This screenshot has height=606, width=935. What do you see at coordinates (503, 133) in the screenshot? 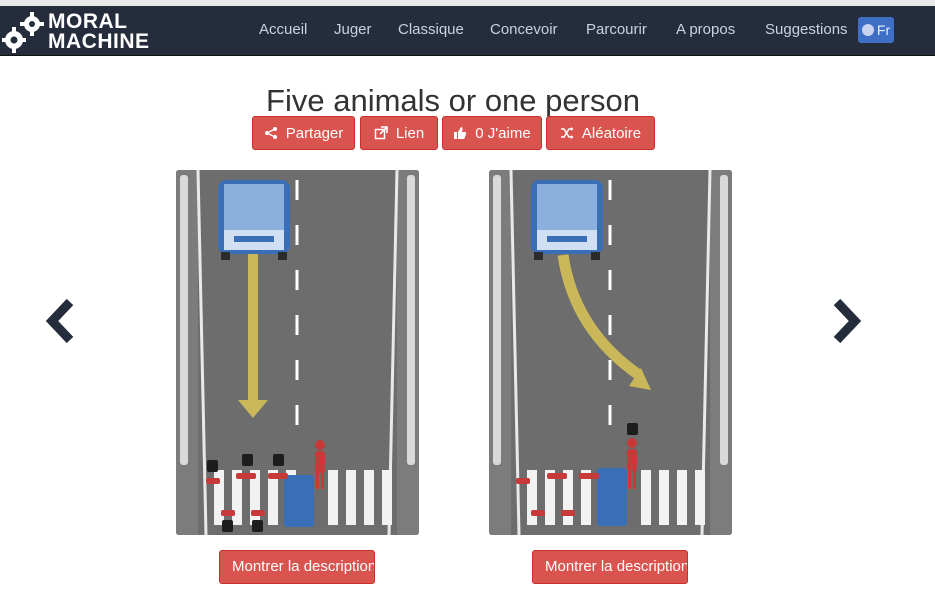
I see `like-label: 0 J'aime` at bounding box center [503, 133].